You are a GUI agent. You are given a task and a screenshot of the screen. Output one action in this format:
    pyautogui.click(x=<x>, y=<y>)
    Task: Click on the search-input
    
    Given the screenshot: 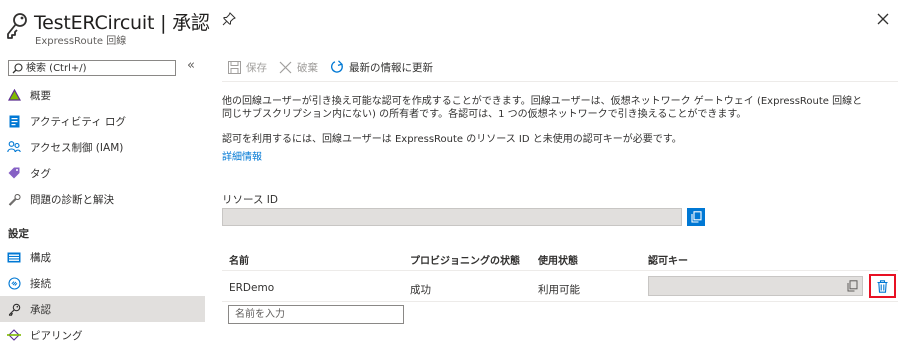 What is the action you would take?
    pyautogui.click(x=100, y=68)
    